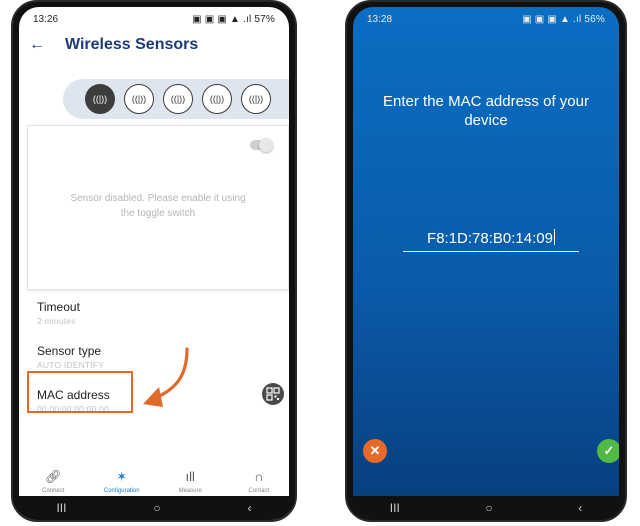  I want to click on mac-input-value: F8:1D:78:B0:14:09, so click(490, 238).